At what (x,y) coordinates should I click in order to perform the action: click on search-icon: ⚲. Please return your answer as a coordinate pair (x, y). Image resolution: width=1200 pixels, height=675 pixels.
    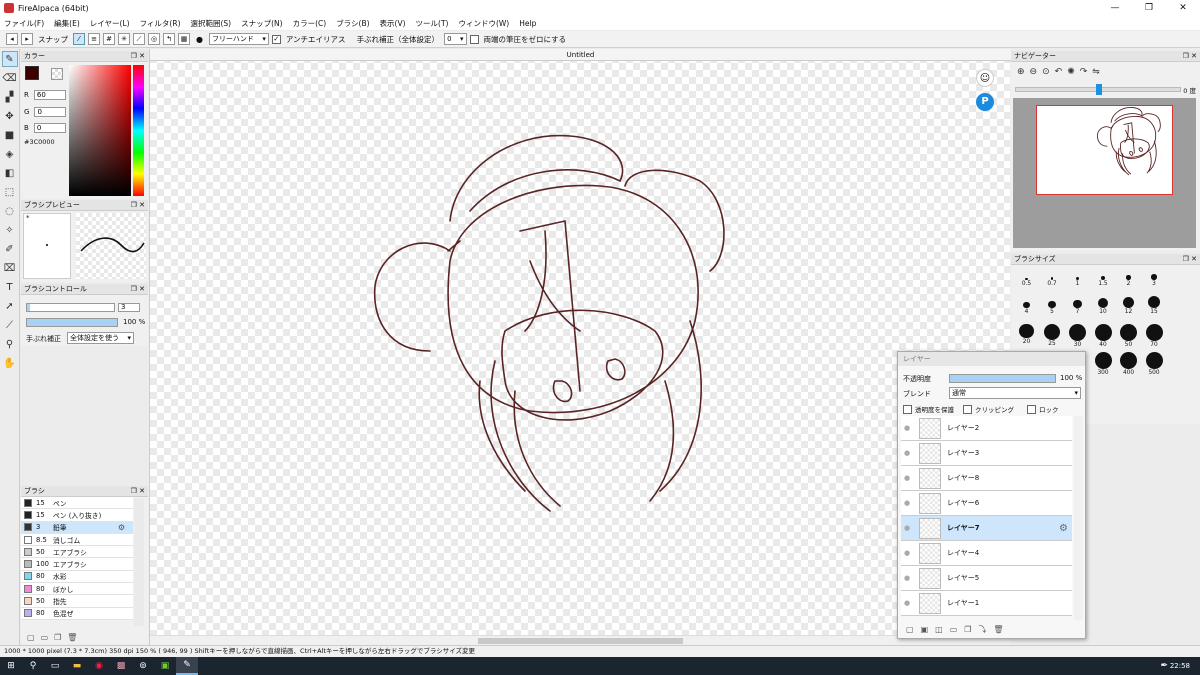
    Looking at the image, I should click on (33, 666).